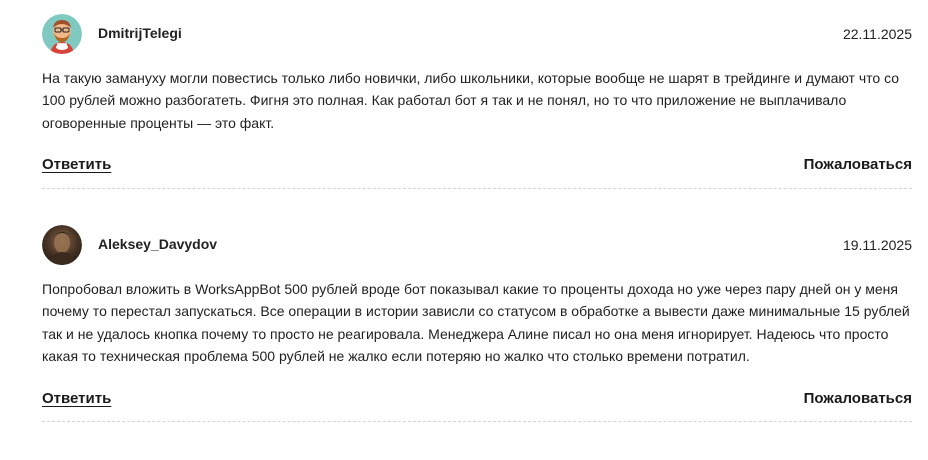 The width and height of the screenshot is (928, 460). What do you see at coordinates (140, 33) in the screenshot?
I see `comment-author: DmitrijTelegi` at bounding box center [140, 33].